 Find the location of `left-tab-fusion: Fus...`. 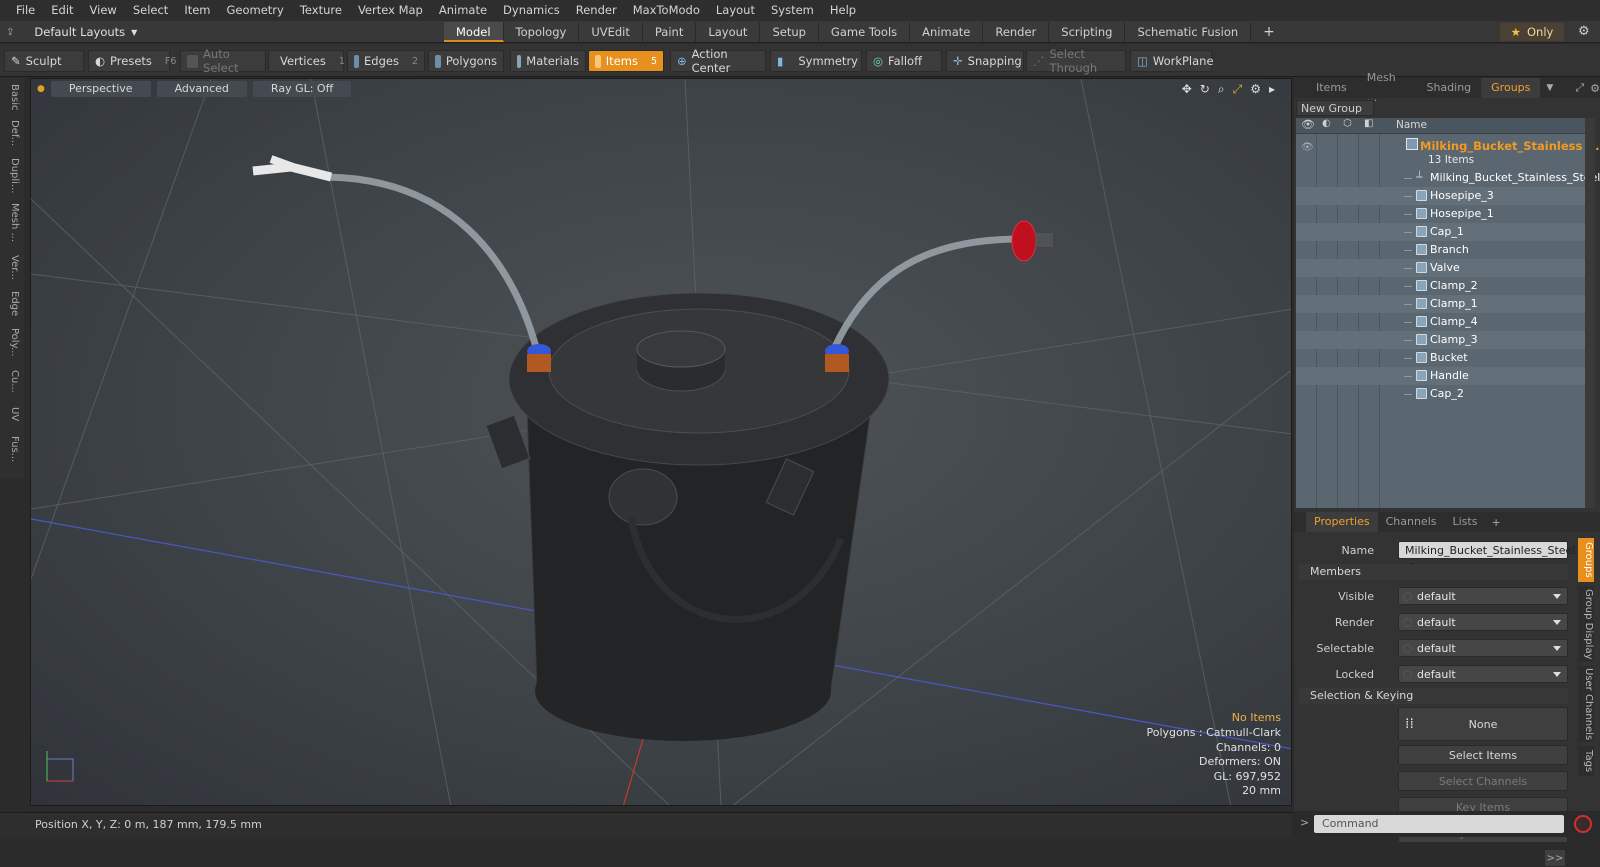

left-tab-fusion: Fus... is located at coordinates (12, 449).